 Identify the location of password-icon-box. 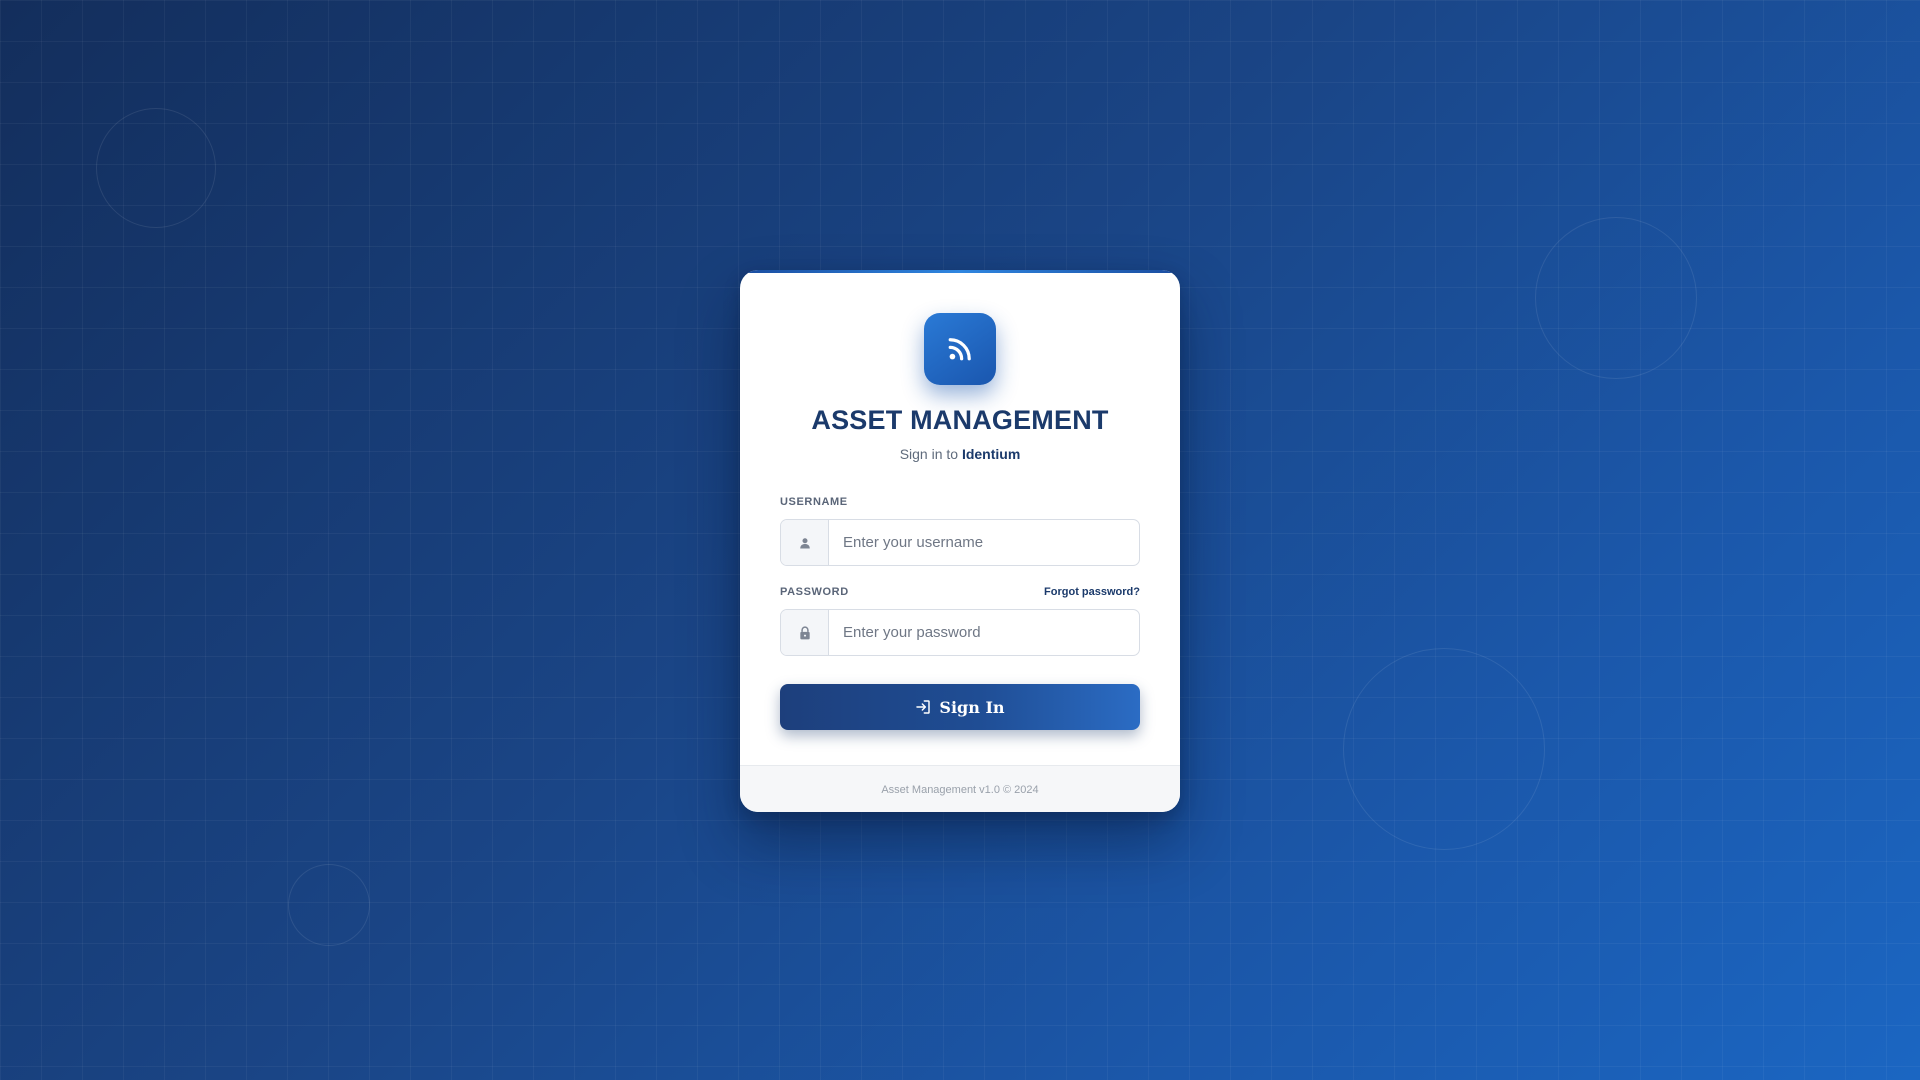
(805, 632).